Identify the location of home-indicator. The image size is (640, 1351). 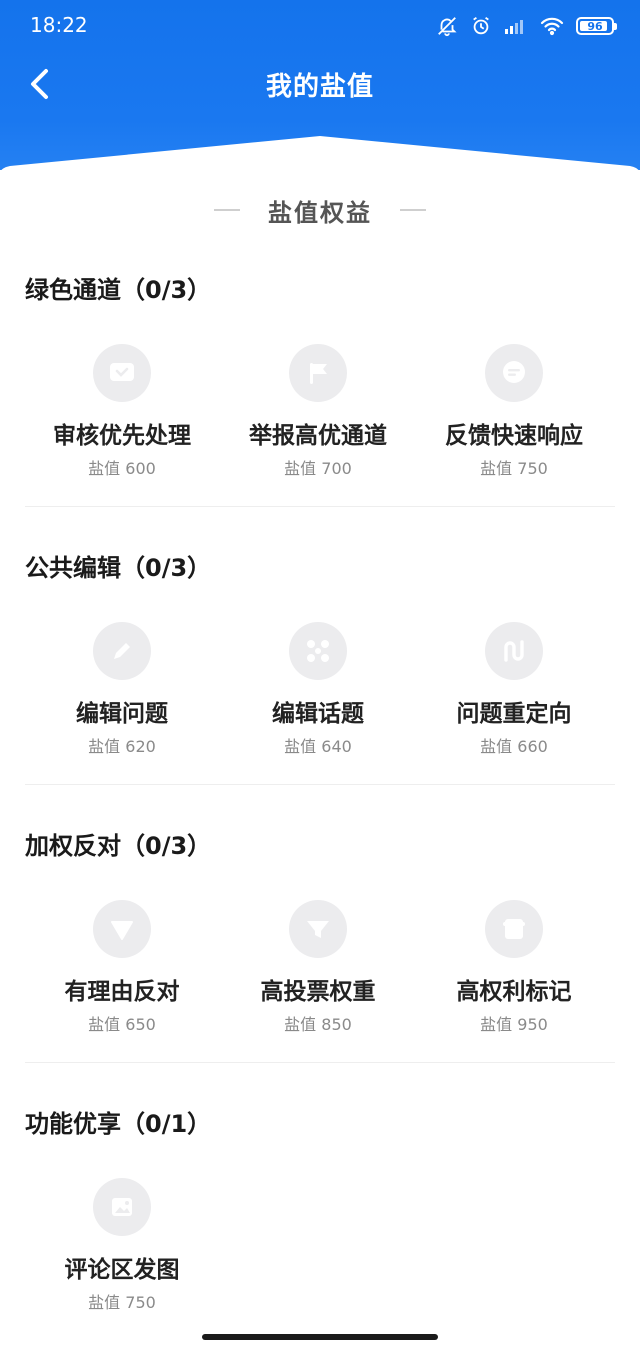
(320, 1337).